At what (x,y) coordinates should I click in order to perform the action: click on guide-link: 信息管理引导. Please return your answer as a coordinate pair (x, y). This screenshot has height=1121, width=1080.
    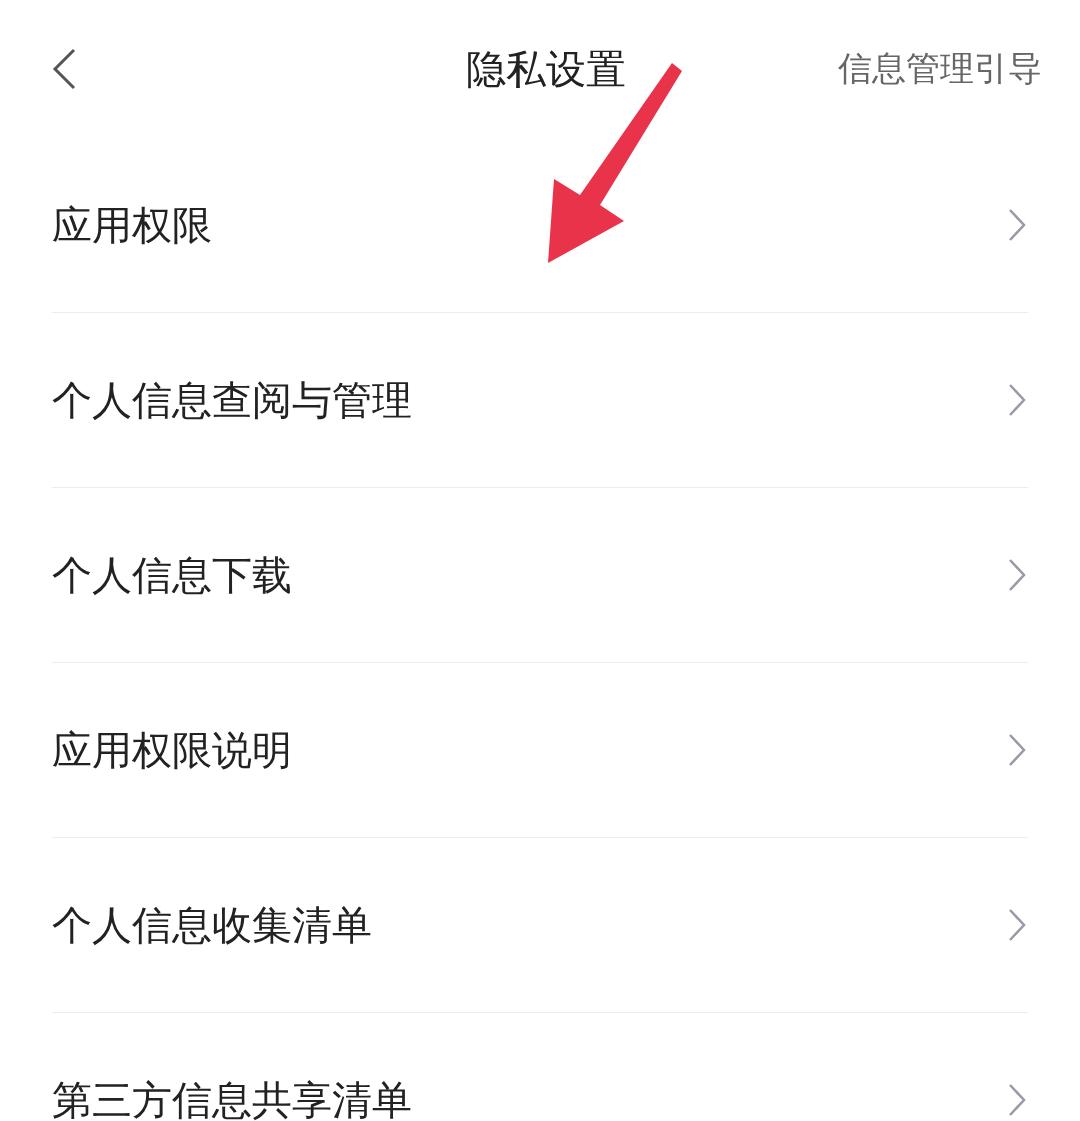
    Looking at the image, I should click on (940, 69).